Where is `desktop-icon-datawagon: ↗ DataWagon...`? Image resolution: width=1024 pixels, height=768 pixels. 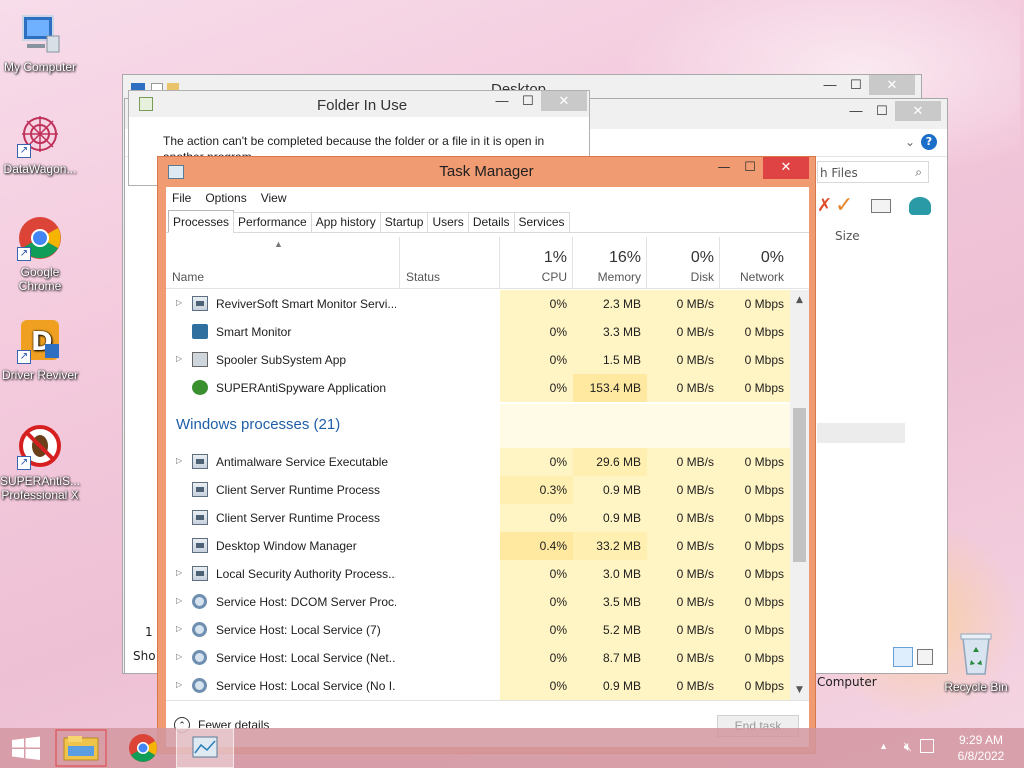 desktop-icon-datawagon: ↗ DataWagon... is located at coordinates (40, 144).